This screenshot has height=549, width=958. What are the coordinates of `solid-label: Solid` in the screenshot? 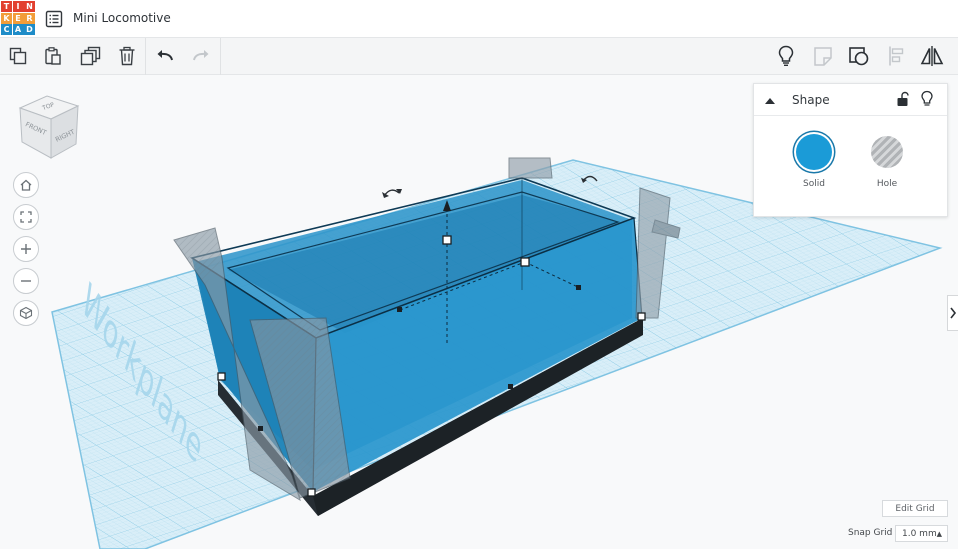 It's located at (814, 184).